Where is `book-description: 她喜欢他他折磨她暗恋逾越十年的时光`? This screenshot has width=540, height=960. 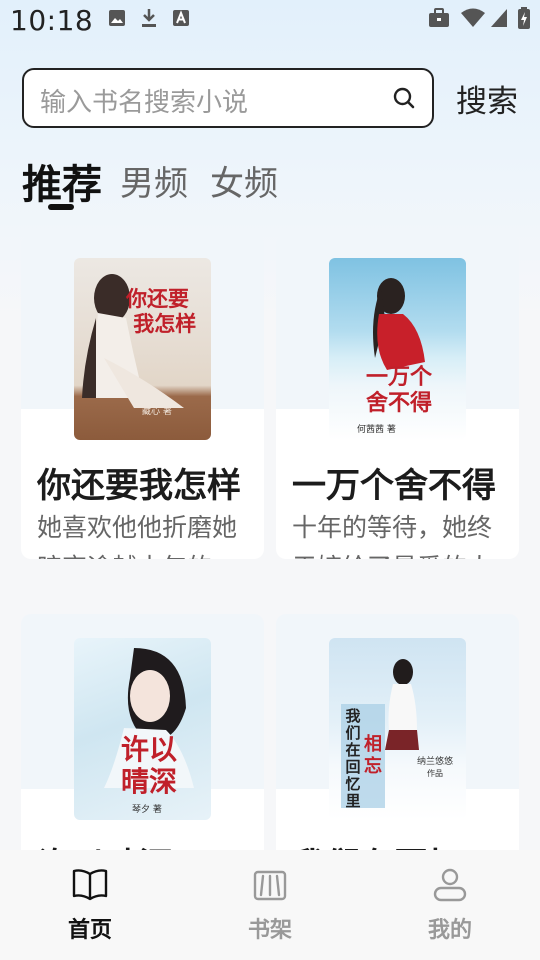 book-description: 她喜欢他他折磨她暗恋逾越十年的时光 is located at coordinates (137, 536).